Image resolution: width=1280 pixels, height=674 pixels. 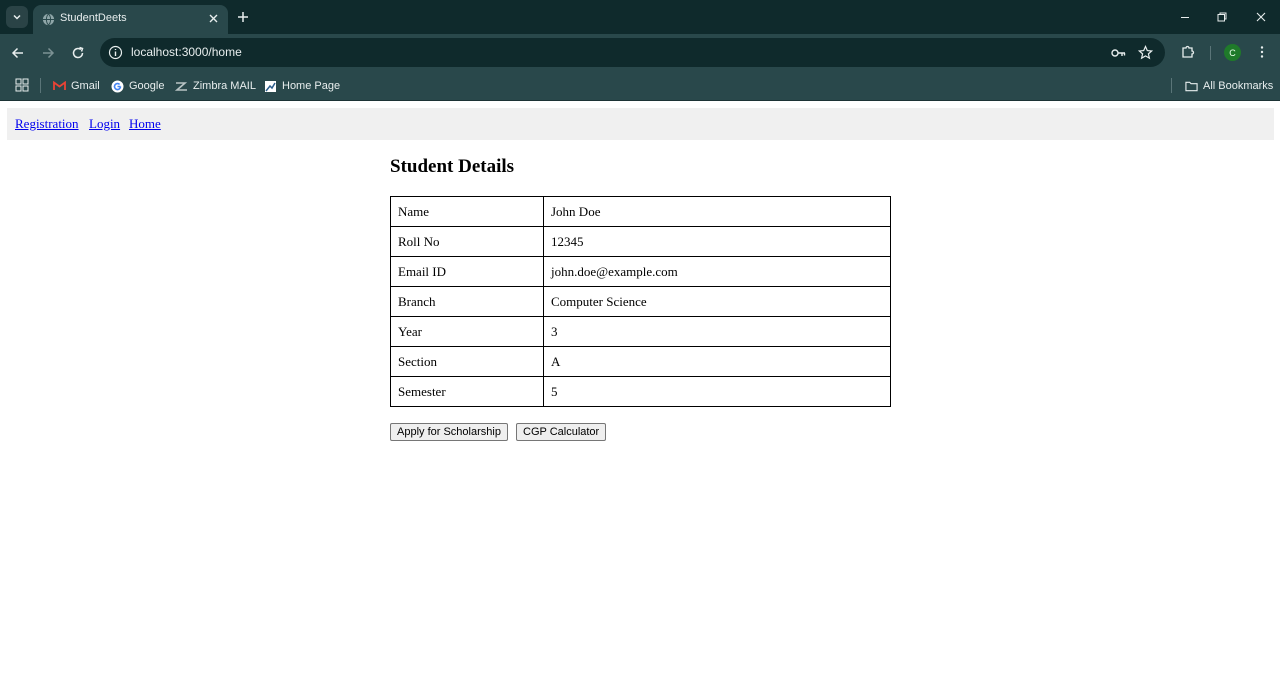 I want to click on all-bookmarks-button: All Bookmarks, so click(x=1229, y=86).